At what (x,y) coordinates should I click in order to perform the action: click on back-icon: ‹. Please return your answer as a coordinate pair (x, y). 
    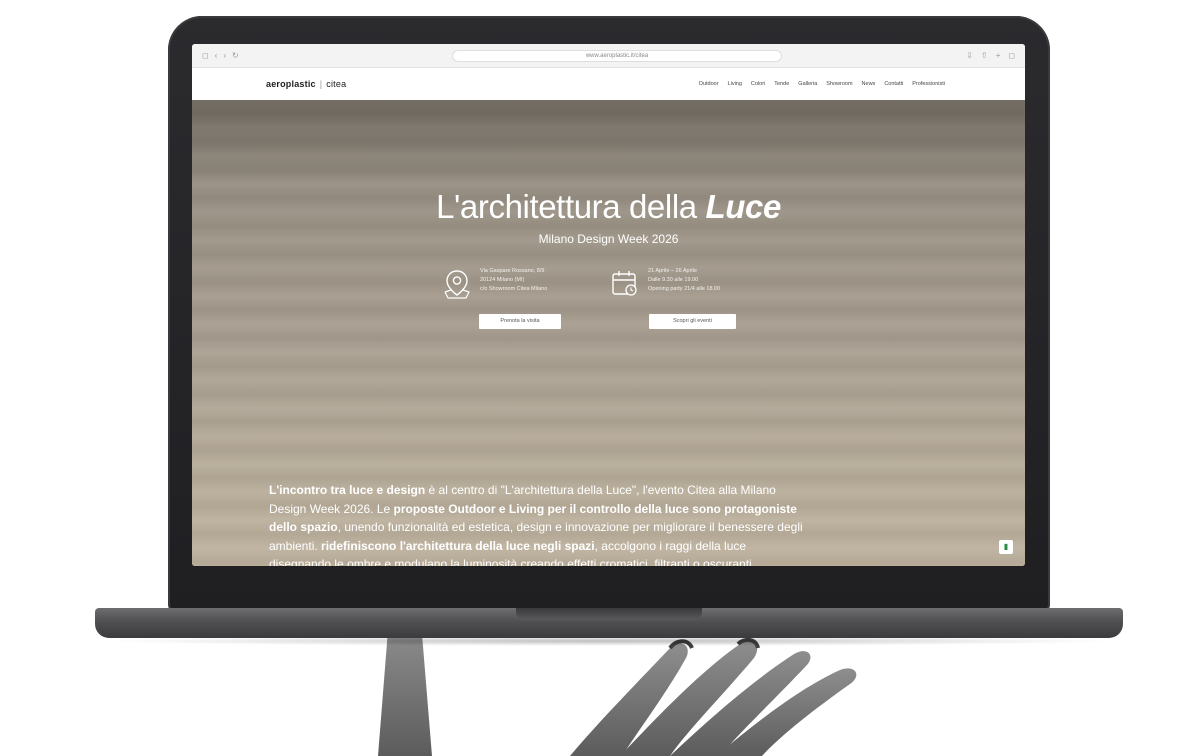
    Looking at the image, I should click on (216, 56).